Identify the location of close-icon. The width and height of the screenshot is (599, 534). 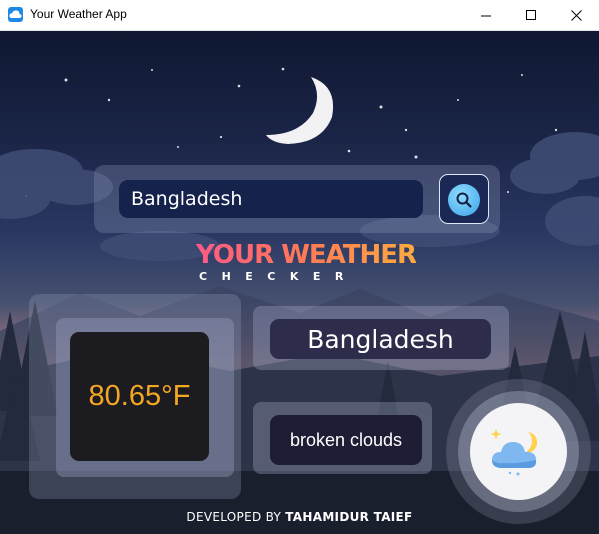
(576, 15).